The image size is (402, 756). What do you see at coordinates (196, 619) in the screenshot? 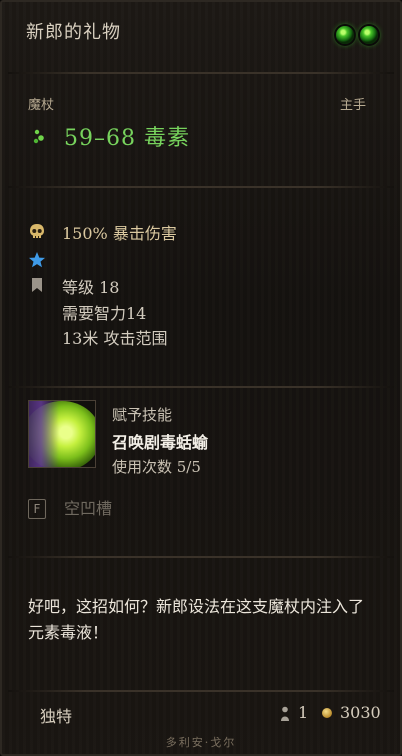
I see `flavor-text: 好吧，这招如何？新郎设法在这支魔杖内注入了元素毒液！` at bounding box center [196, 619].